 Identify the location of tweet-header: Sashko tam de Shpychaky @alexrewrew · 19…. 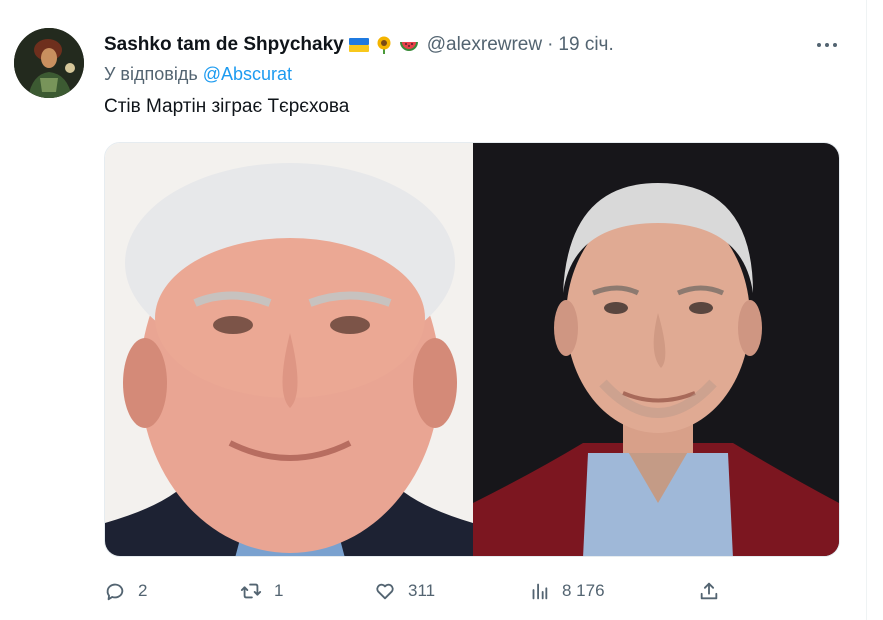
(359, 45).